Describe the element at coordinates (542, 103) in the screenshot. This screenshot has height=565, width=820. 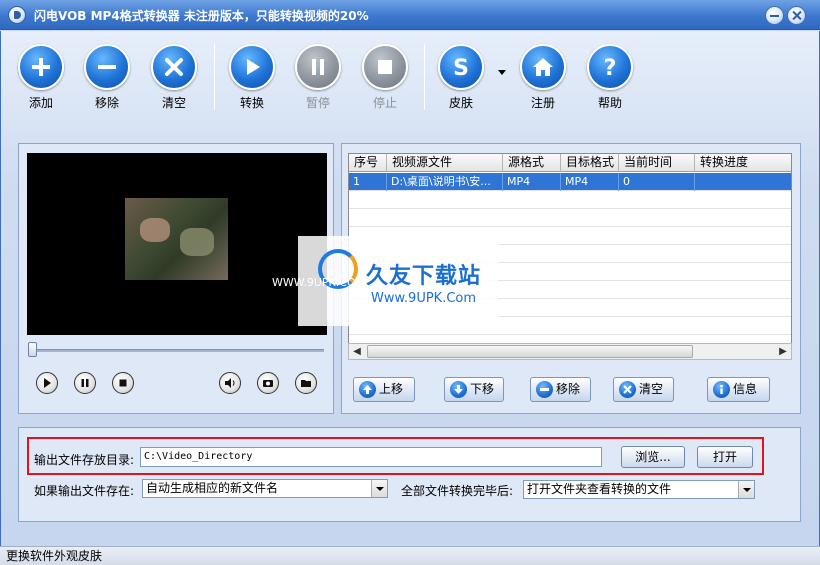
I see `register-label: 注册` at that location.